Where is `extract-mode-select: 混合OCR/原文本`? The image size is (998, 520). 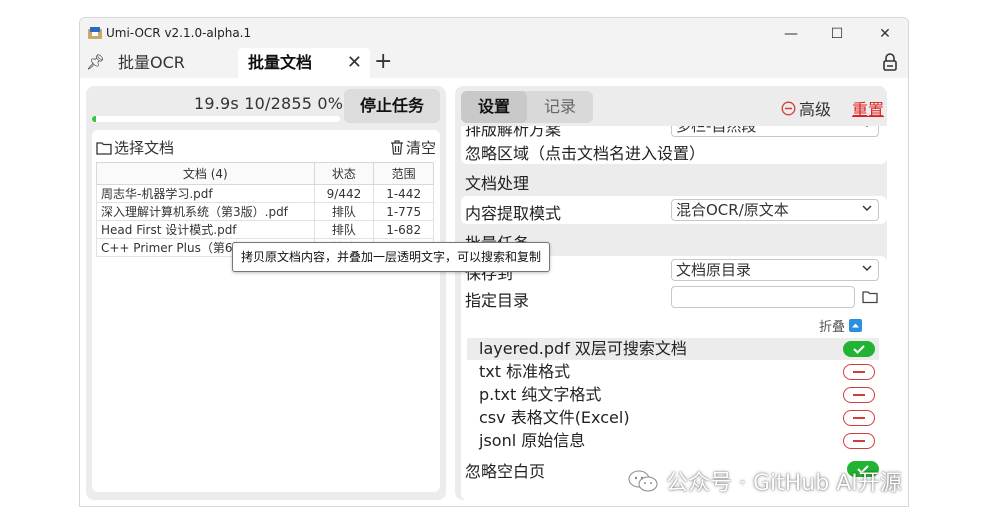
extract-mode-select: 混合OCR/原文本 is located at coordinates (775, 210).